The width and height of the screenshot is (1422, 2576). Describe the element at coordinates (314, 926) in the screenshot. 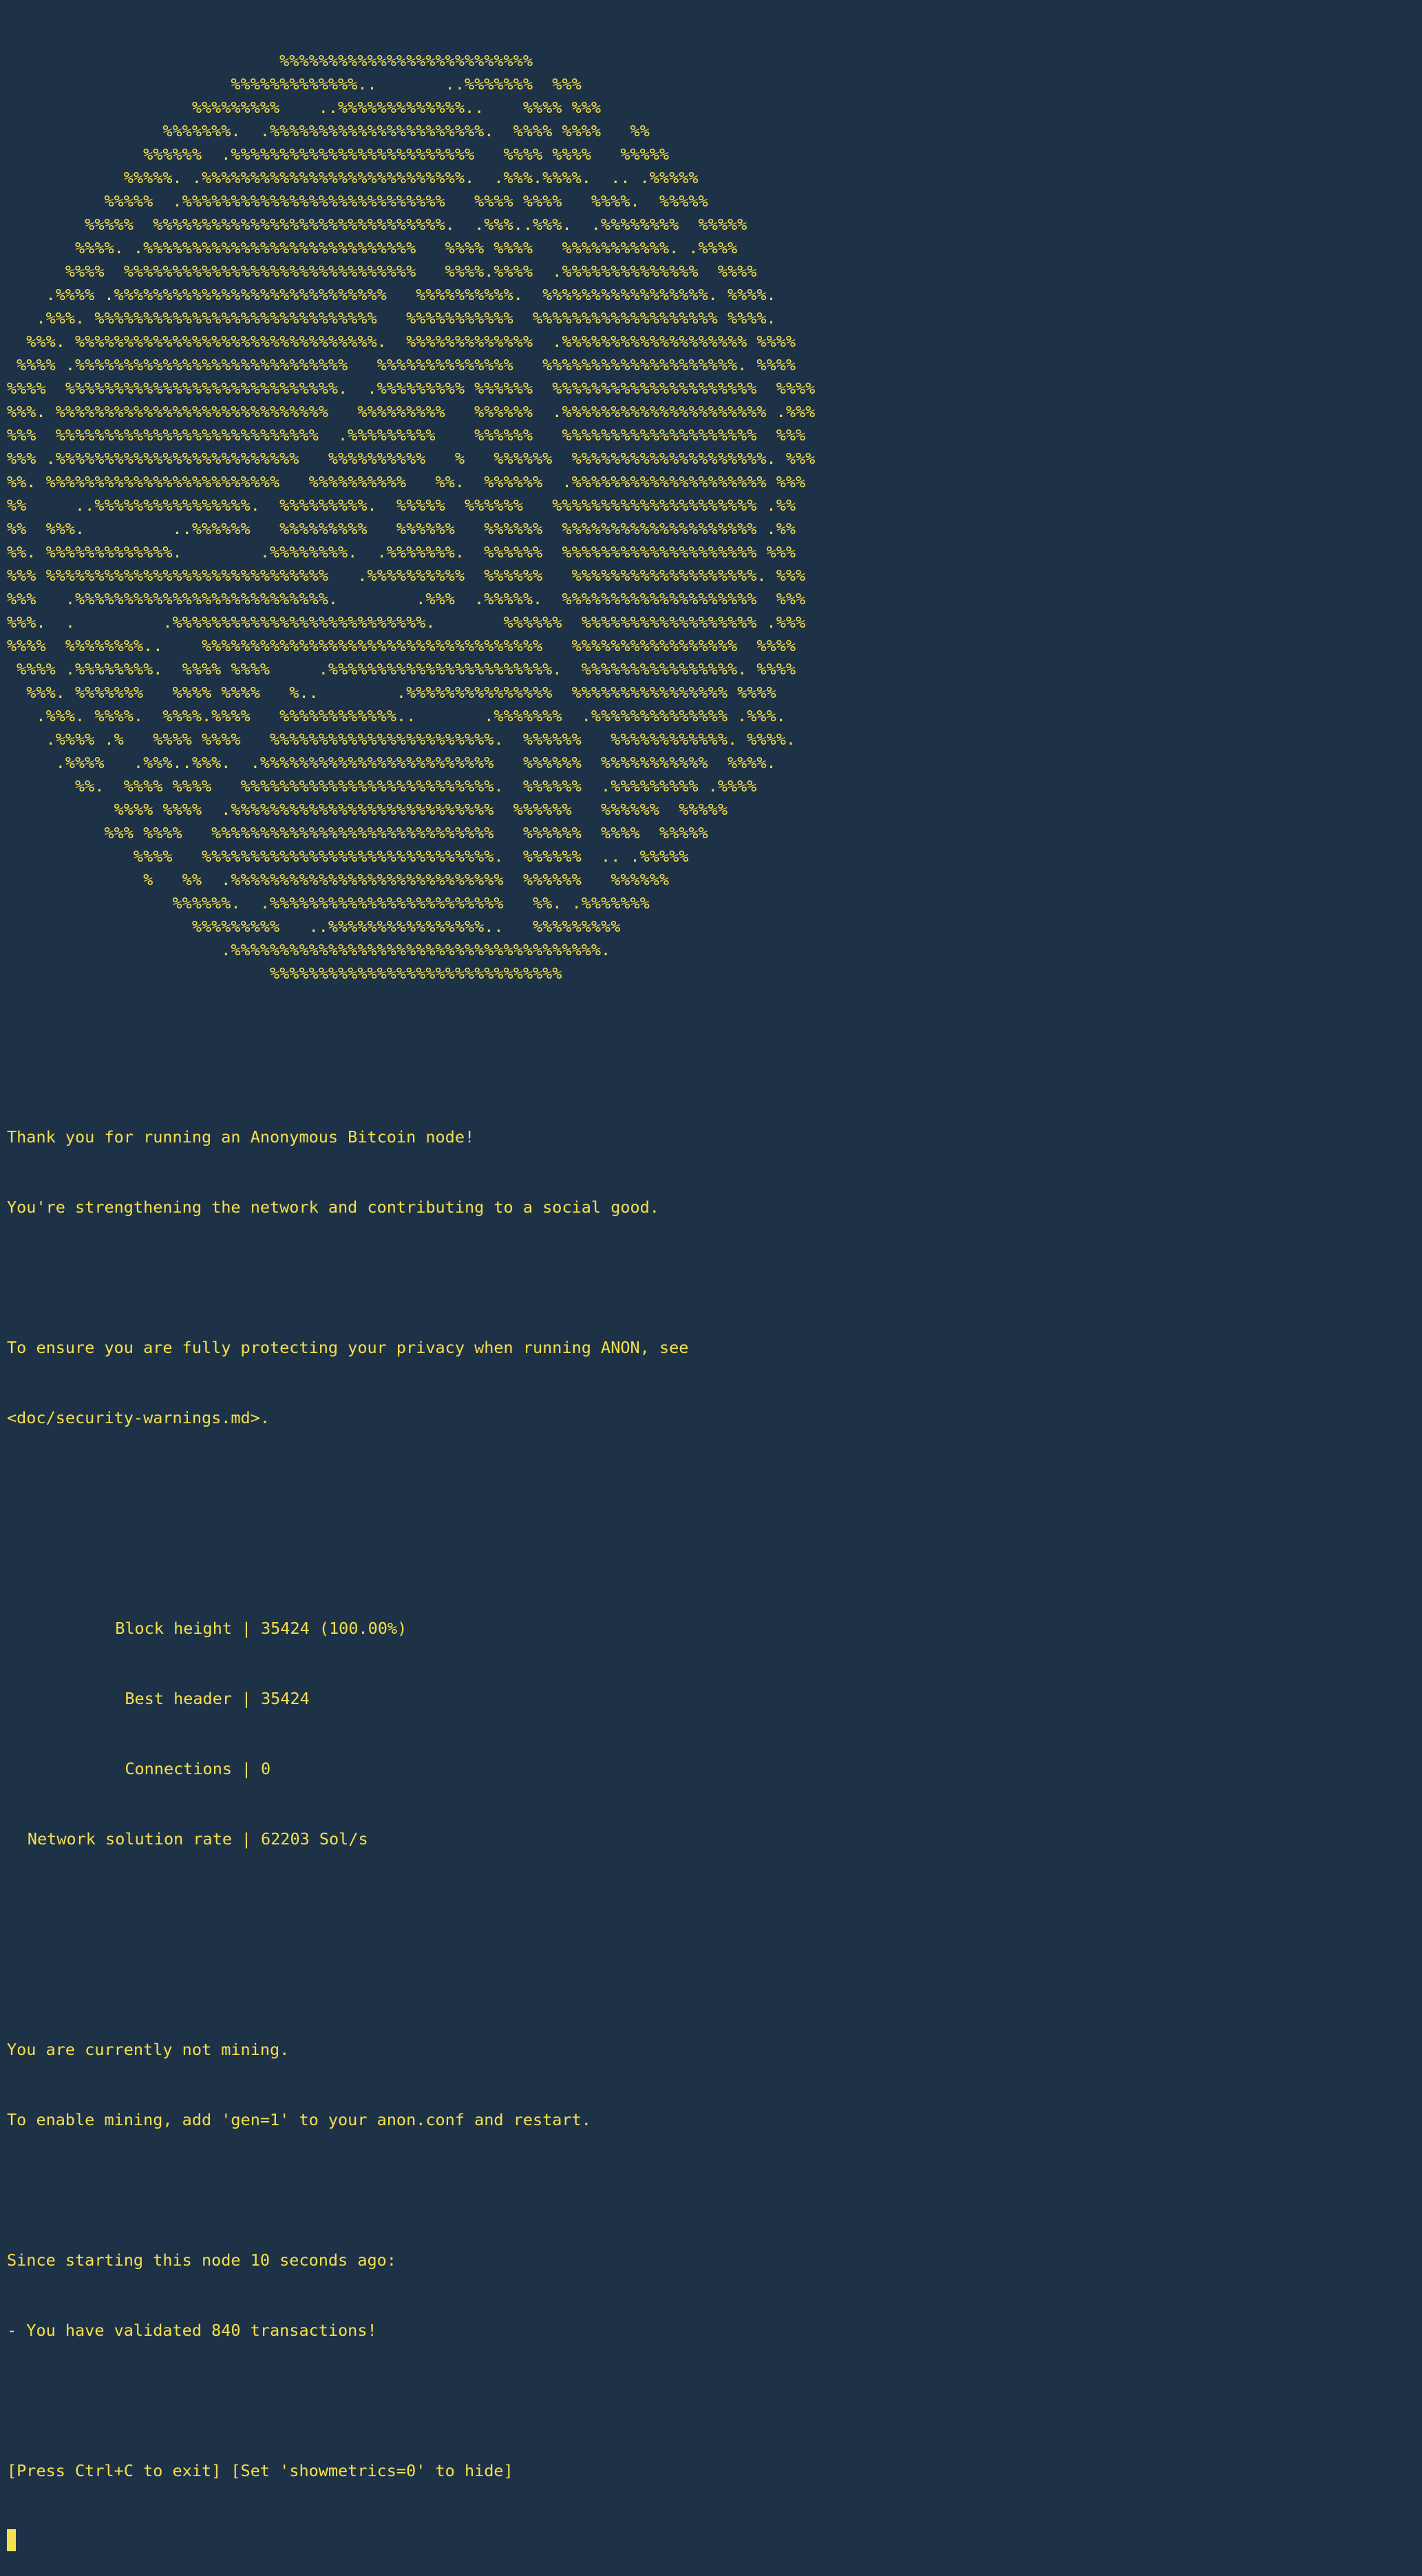

I see `logo-line: %%%%%%%%% ..%%%%%%%%%%%%%%%%.. %%%%%%%%%` at that location.